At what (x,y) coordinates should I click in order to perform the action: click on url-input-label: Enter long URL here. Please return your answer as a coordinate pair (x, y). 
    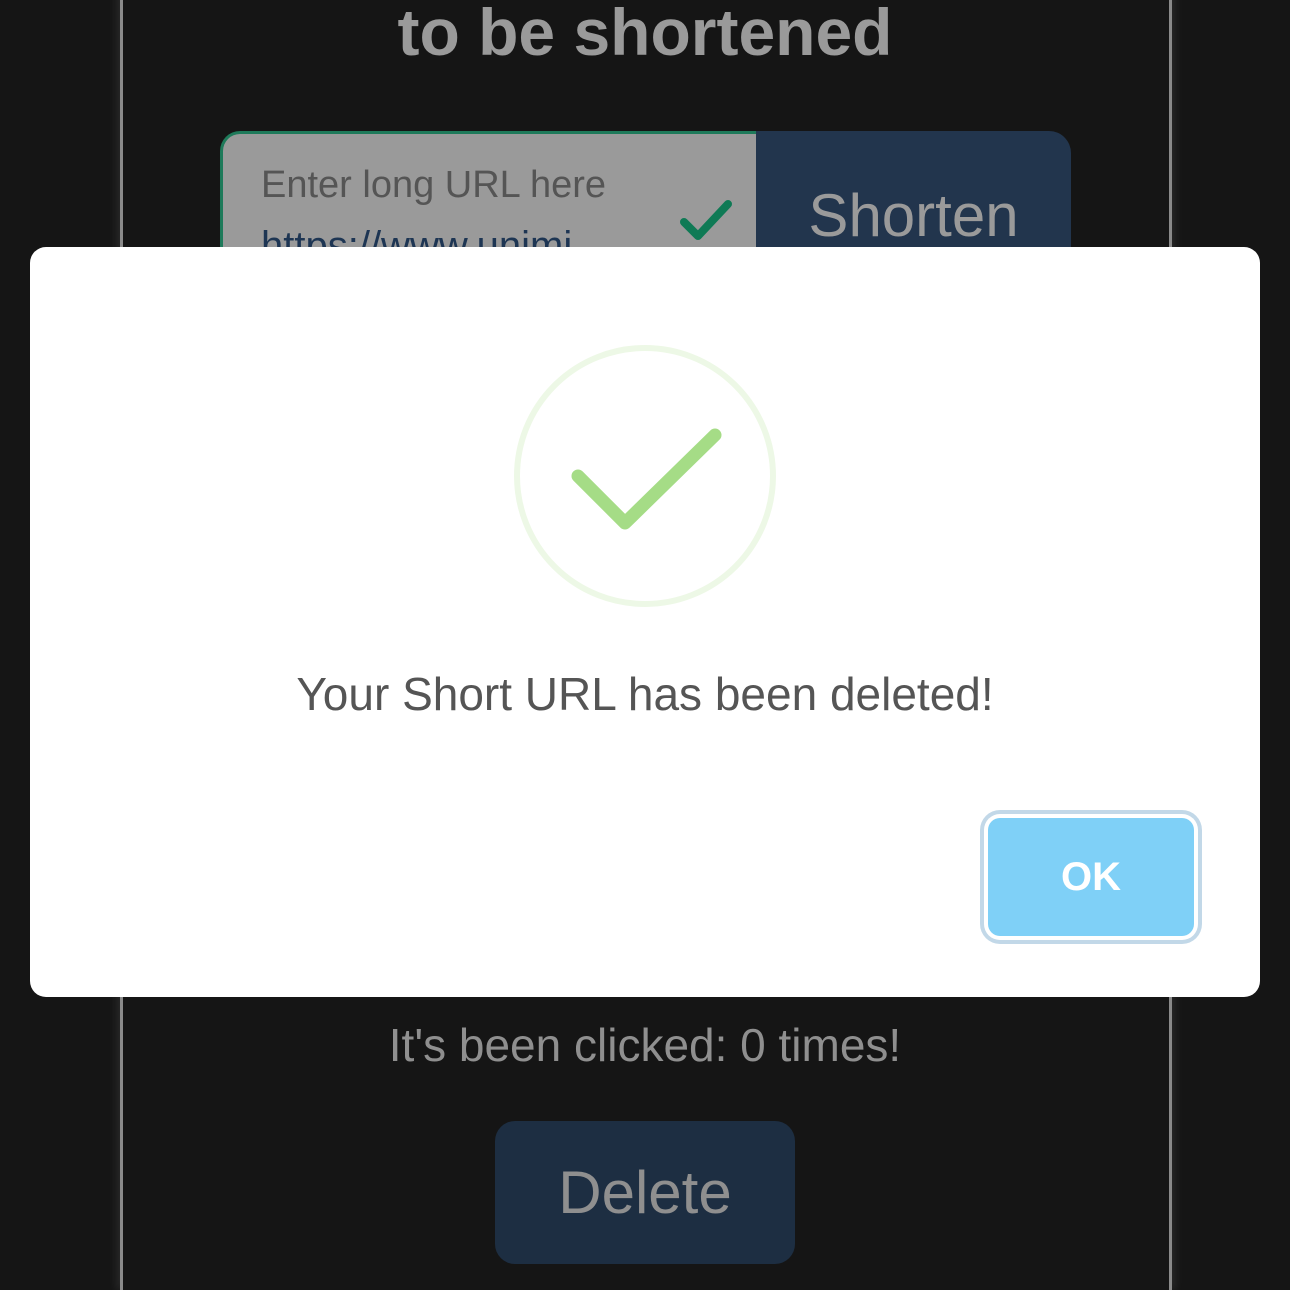
    Looking at the image, I should click on (434, 185).